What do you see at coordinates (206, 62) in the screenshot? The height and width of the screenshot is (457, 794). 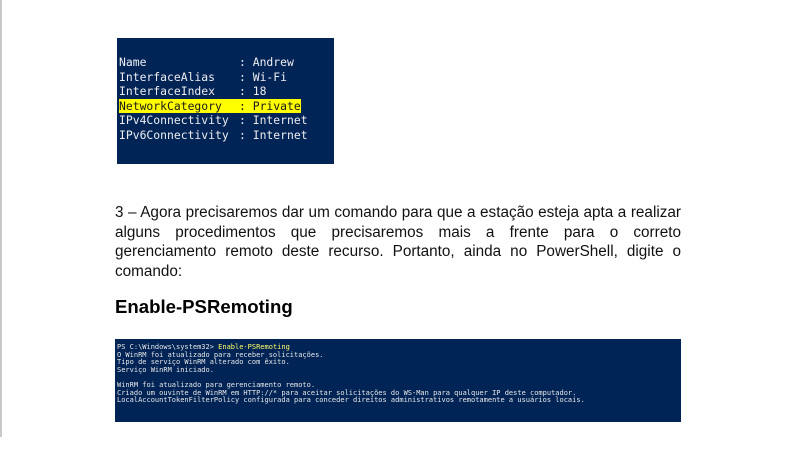 I see `terminal-row: Name: Andrew` at bounding box center [206, 62].